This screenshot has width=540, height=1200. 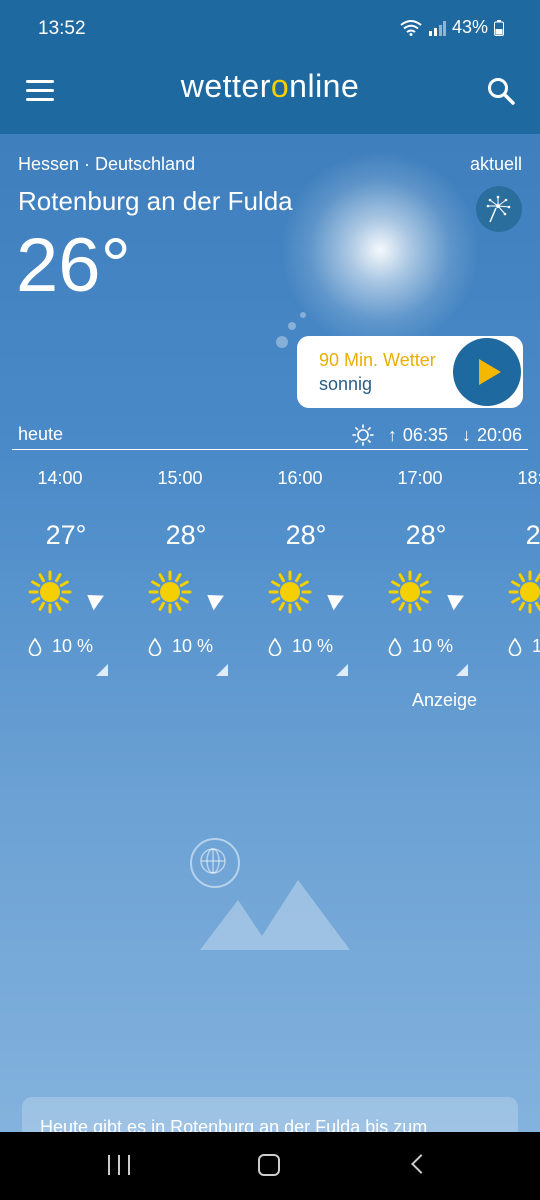 What do you see at coordinates (66, 535) in the screenshot?
I see `hour-temperature: 27°` at bounding box center [66, 535].